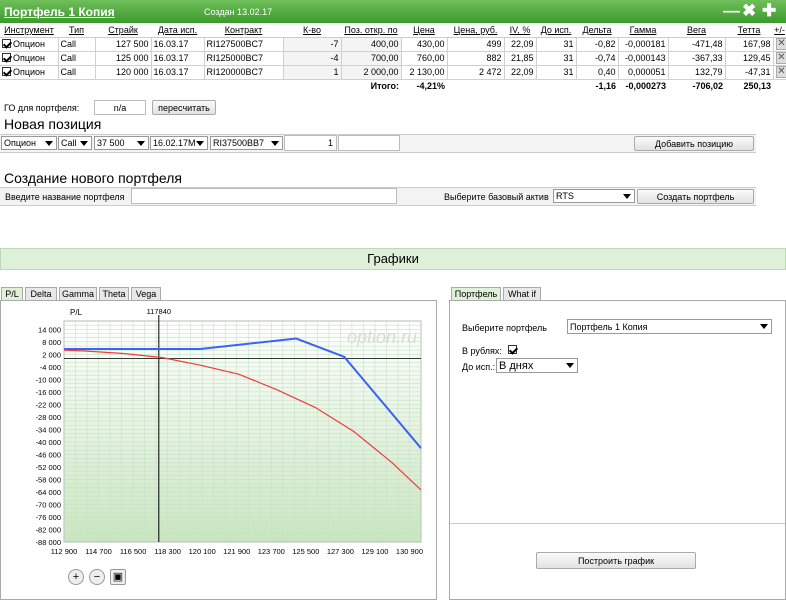 The image size is (786, 600). What do you see at coordinates (59, 12) in the screenshot?
I see `portfolio-title: Портфель 1 Копия` at bounding box center [59, 12].